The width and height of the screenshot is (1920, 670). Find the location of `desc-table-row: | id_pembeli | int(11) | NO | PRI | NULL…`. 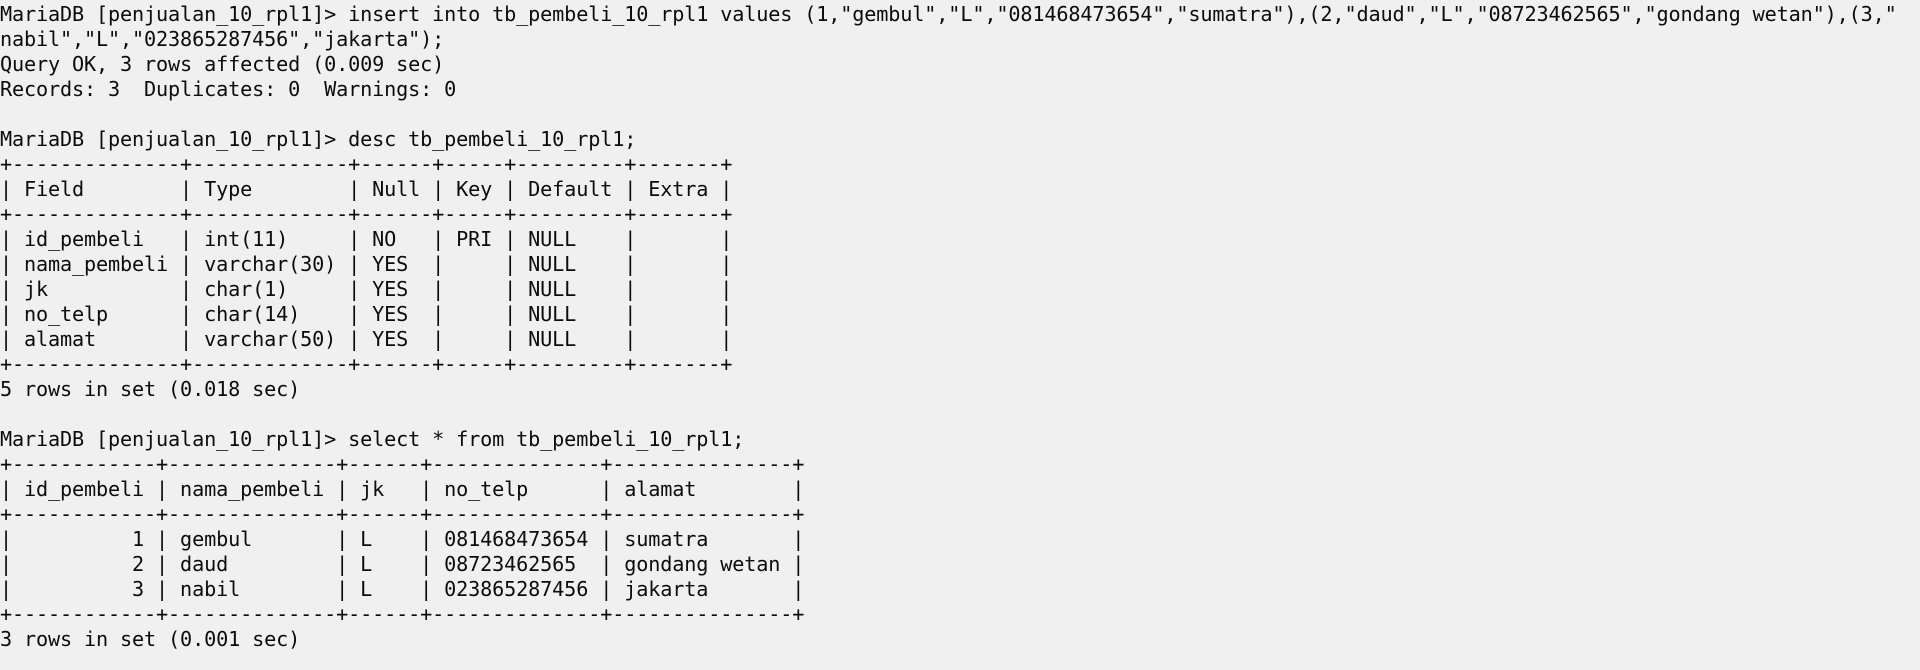

desc-table-row: | id_pembeli | int(11) | NO | PRI | NULL… is located at coordinates (366, 239).